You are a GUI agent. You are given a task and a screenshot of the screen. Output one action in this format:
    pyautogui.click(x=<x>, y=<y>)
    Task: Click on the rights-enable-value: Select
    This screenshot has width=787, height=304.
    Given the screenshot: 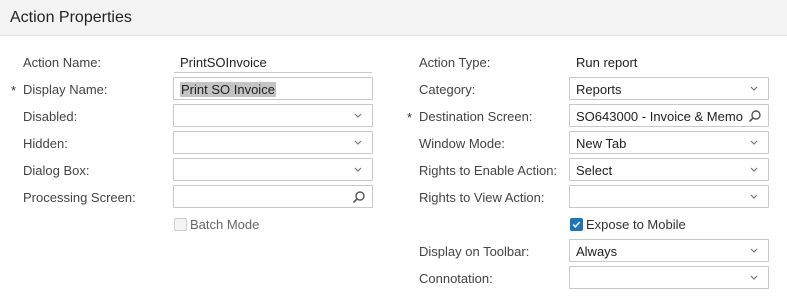 What is the action you would take?
    pyautogui.click(x=594, y=170)
    